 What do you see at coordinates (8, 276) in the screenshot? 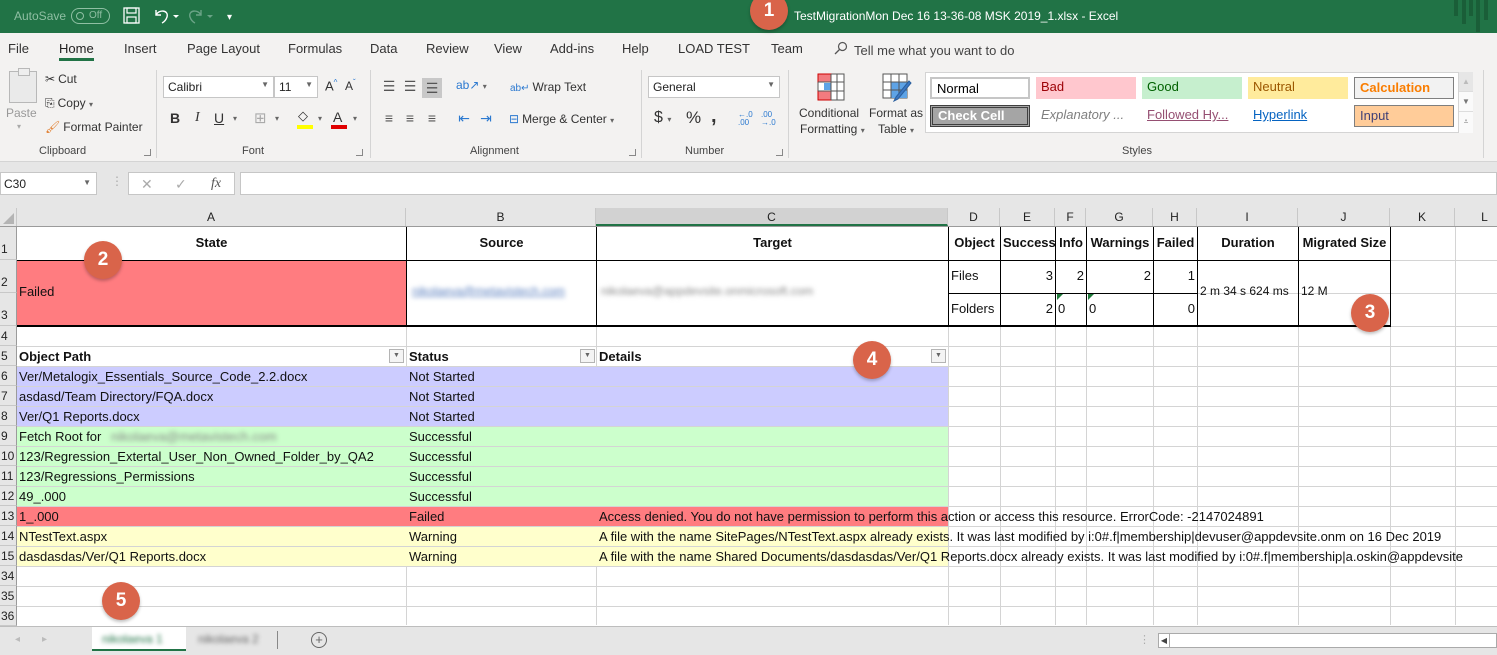
I see `row-header: 2` at bounding box center [8, 276].